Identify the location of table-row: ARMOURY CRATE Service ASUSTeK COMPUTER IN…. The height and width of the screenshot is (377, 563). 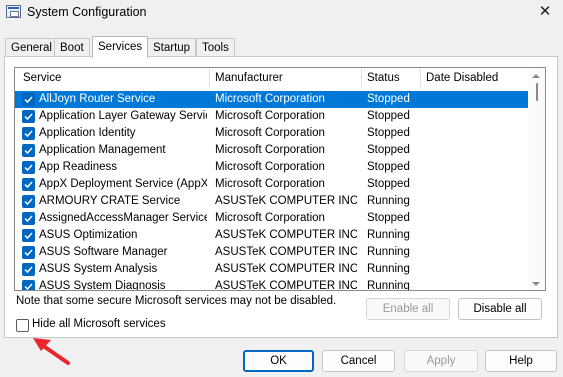
(271, 201).